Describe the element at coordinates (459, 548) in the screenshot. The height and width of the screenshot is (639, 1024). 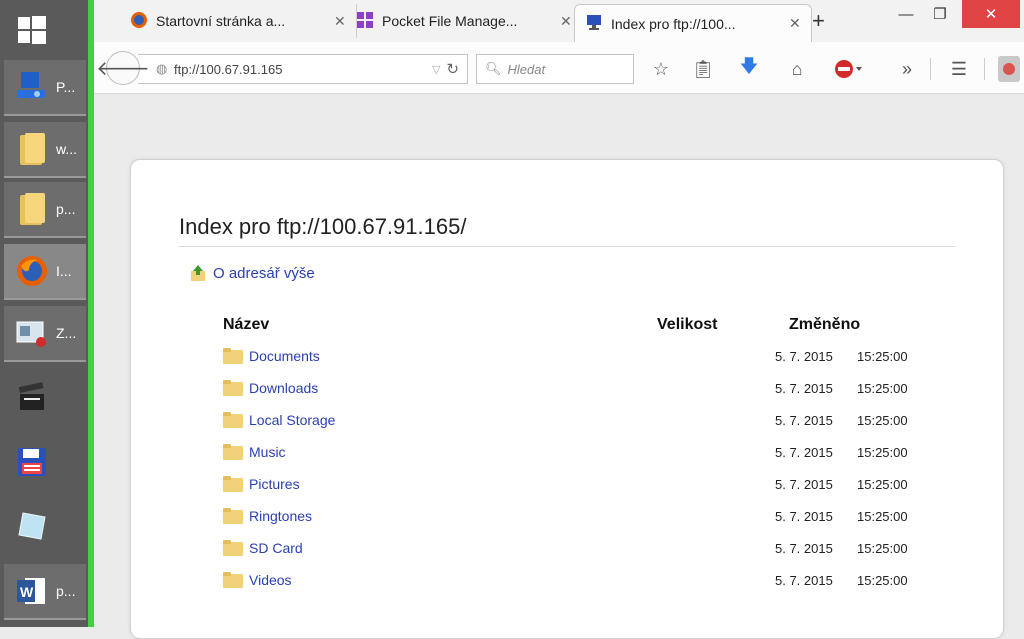
I see `folder-link: SD Card` at that location.